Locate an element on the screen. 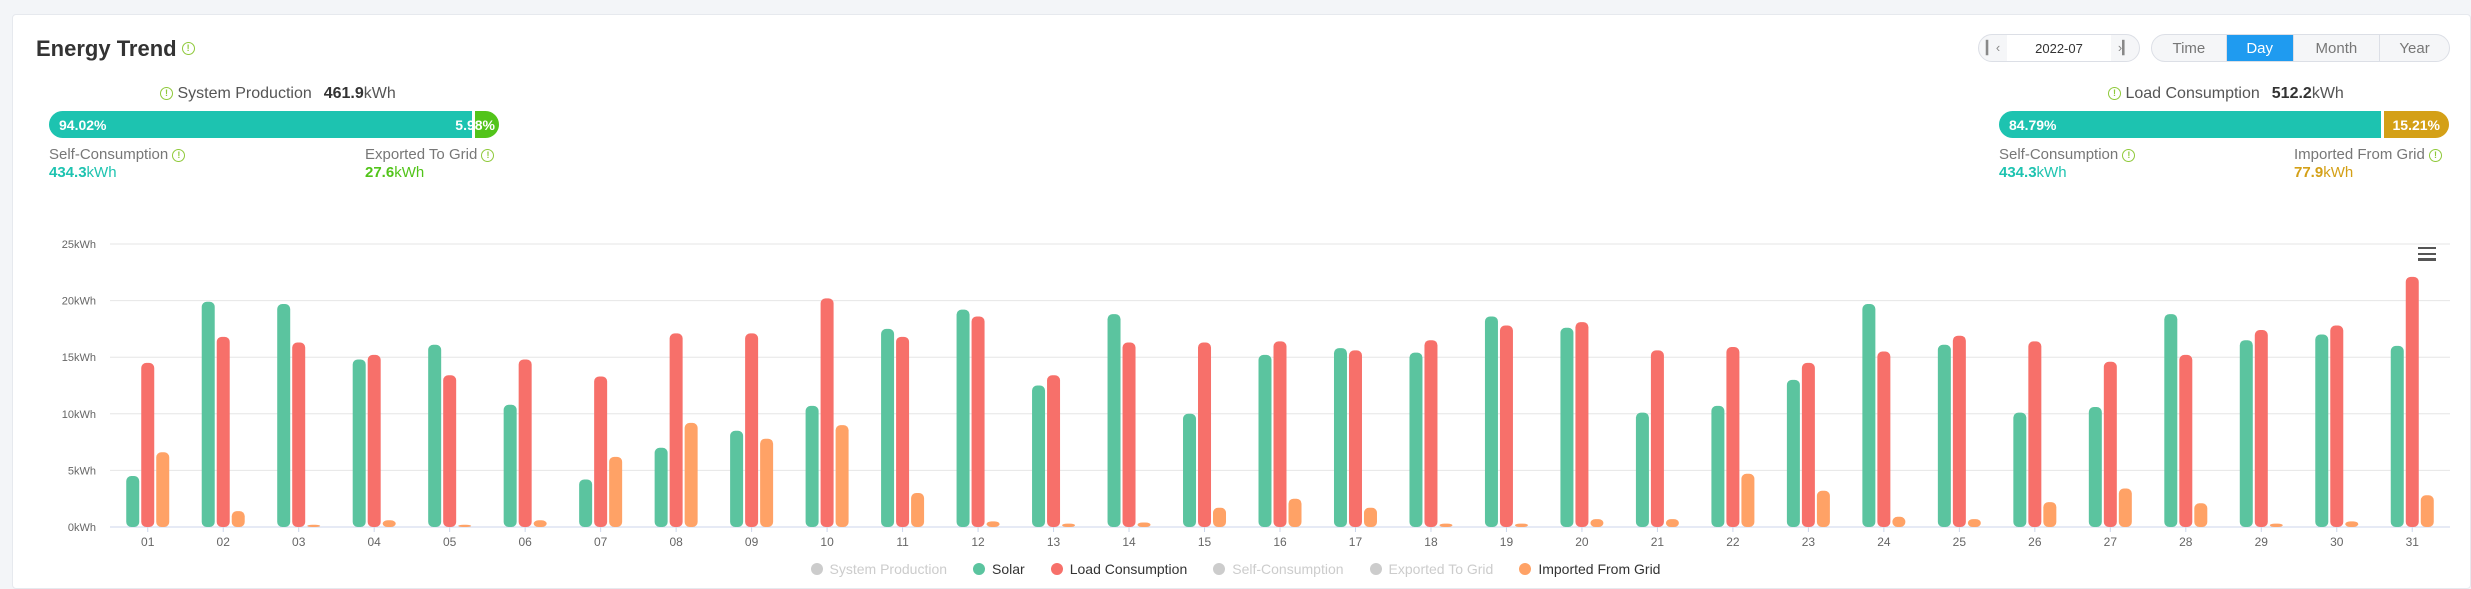  y-tick-label: 0kWh is located at coordinates (82, 528).